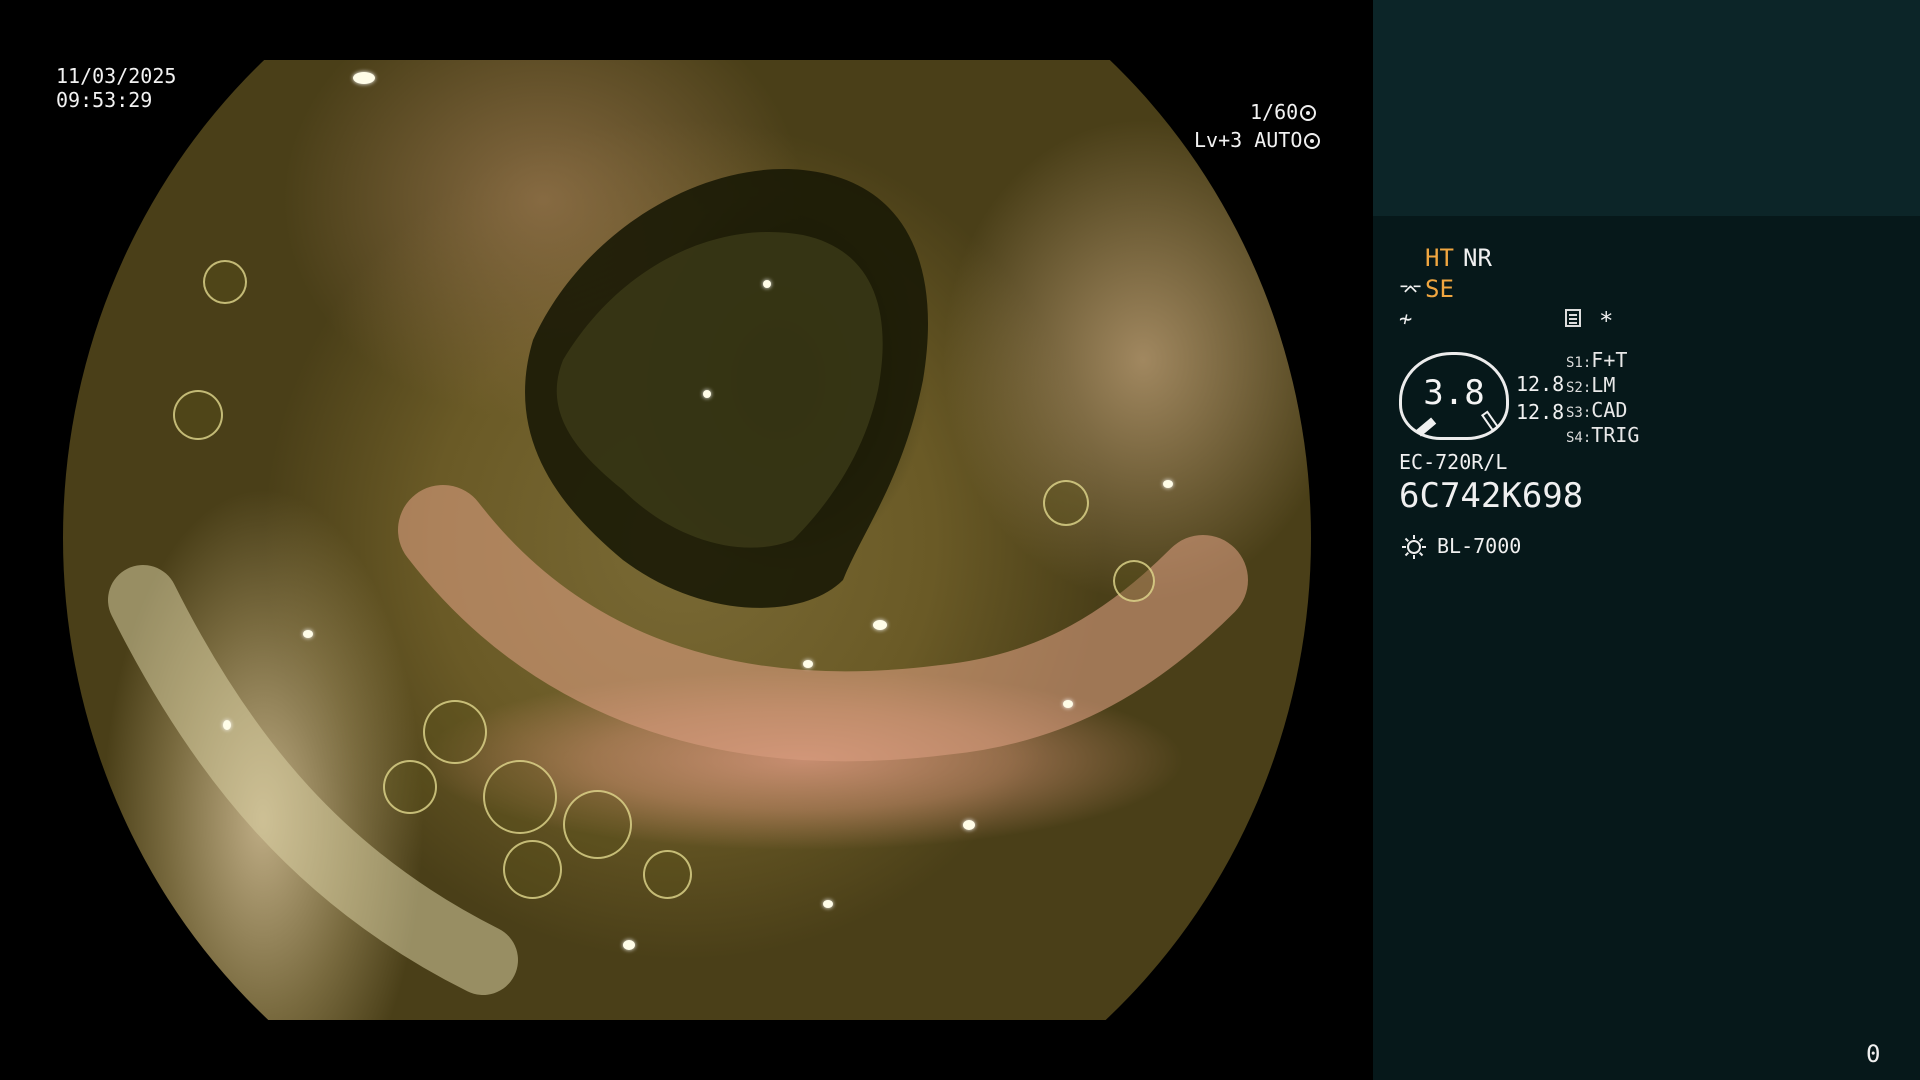 Image resolution: width=1920 pixels, height=1080 pixels. Describe the element at coordinates (1540, 412) in the screenshot. I see `value-readout-2: 12.8` at that location.